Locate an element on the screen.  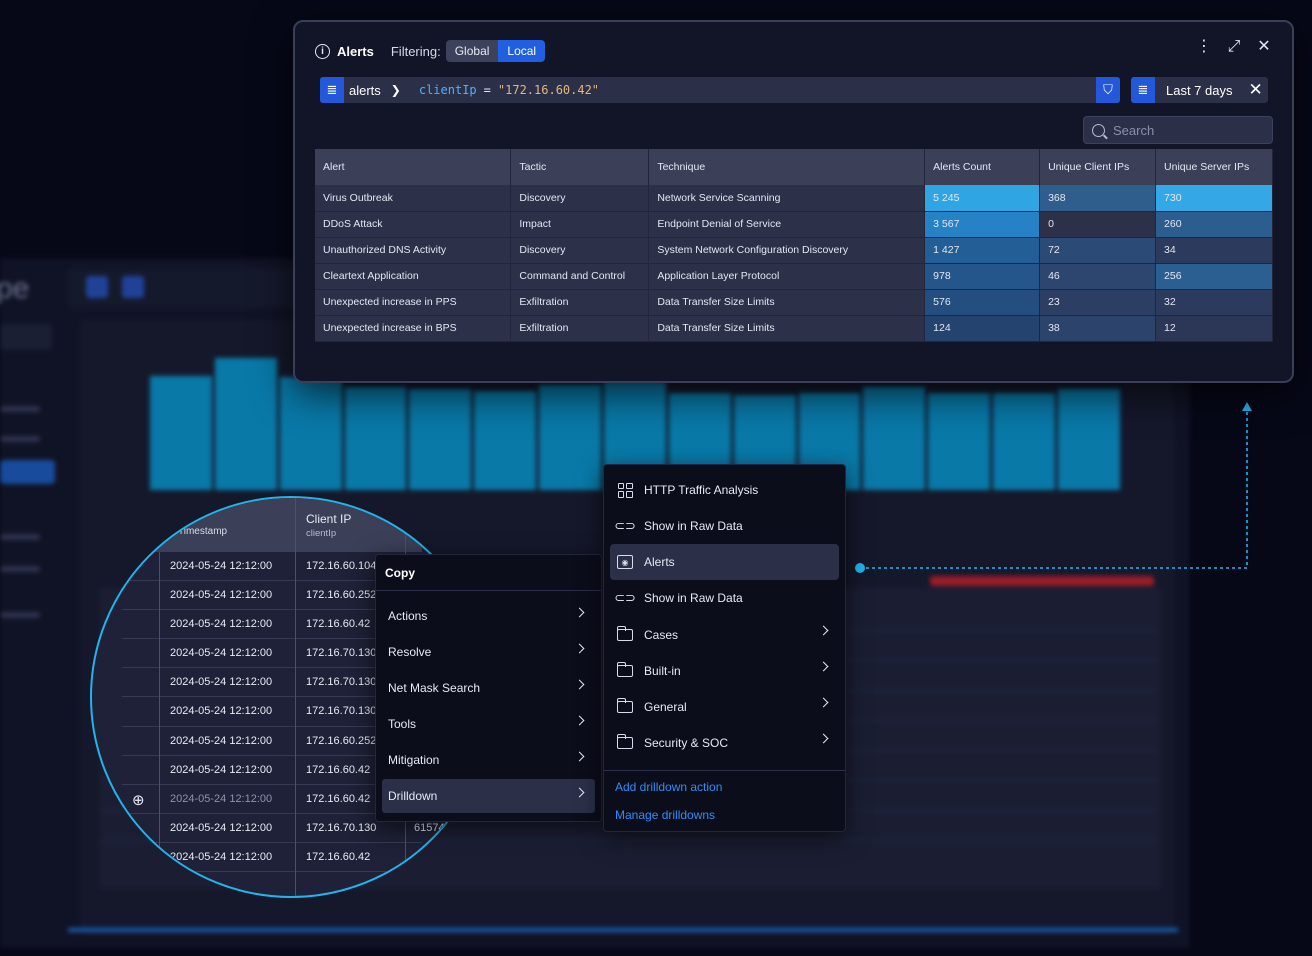
manage-drilldowns-link: Manage drilldowns is located at coordinates (665, 815).